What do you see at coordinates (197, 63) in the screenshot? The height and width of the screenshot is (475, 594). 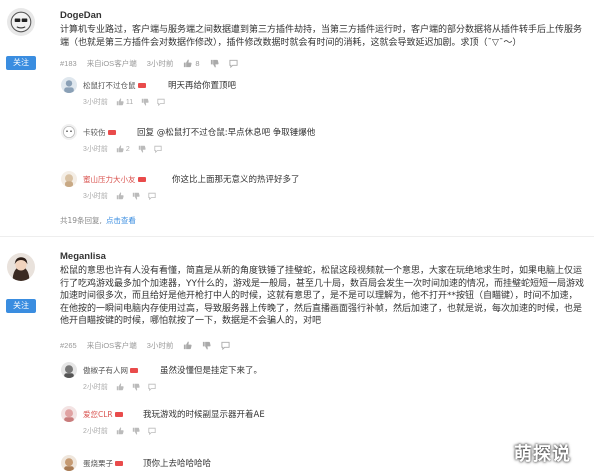 I see `like-count: 8` at bounding box center [197, 63].